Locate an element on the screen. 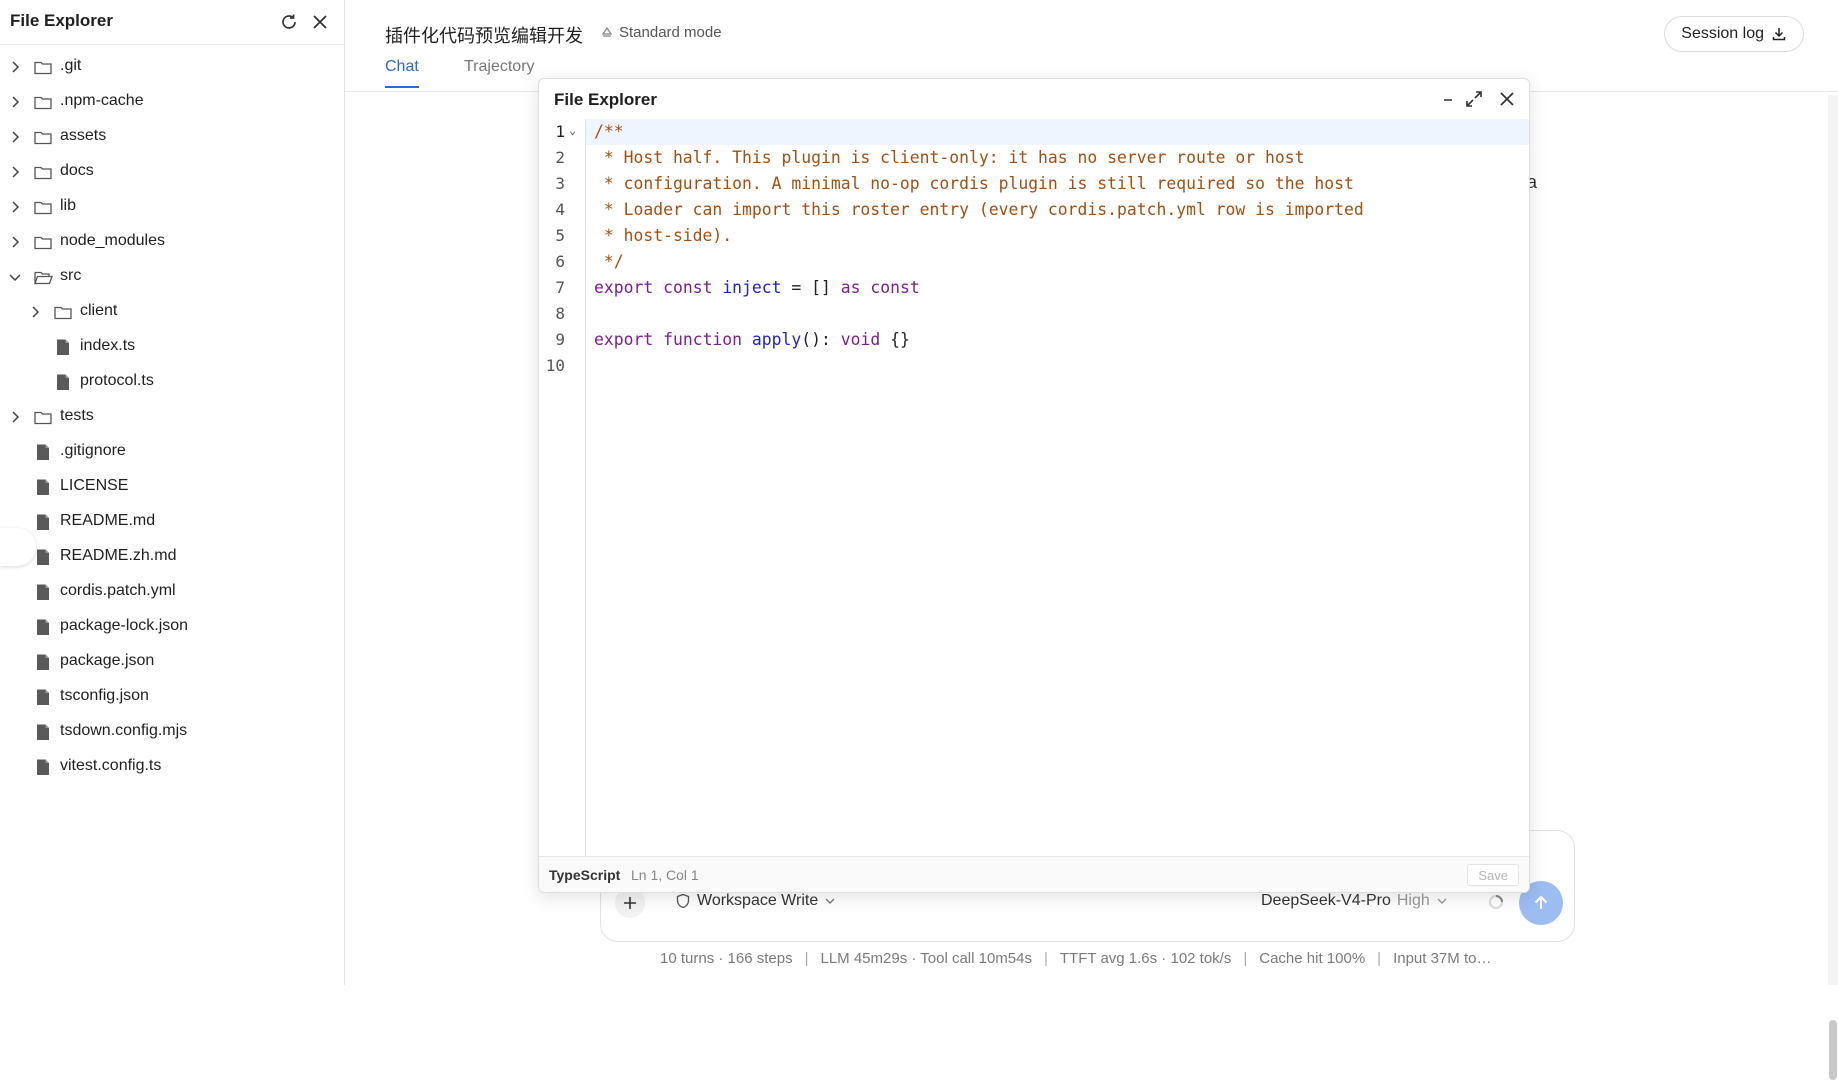 This screenshot has height=1080, width=1838. tree-file-item: package-lock.json is located at coordinates (172, 626).